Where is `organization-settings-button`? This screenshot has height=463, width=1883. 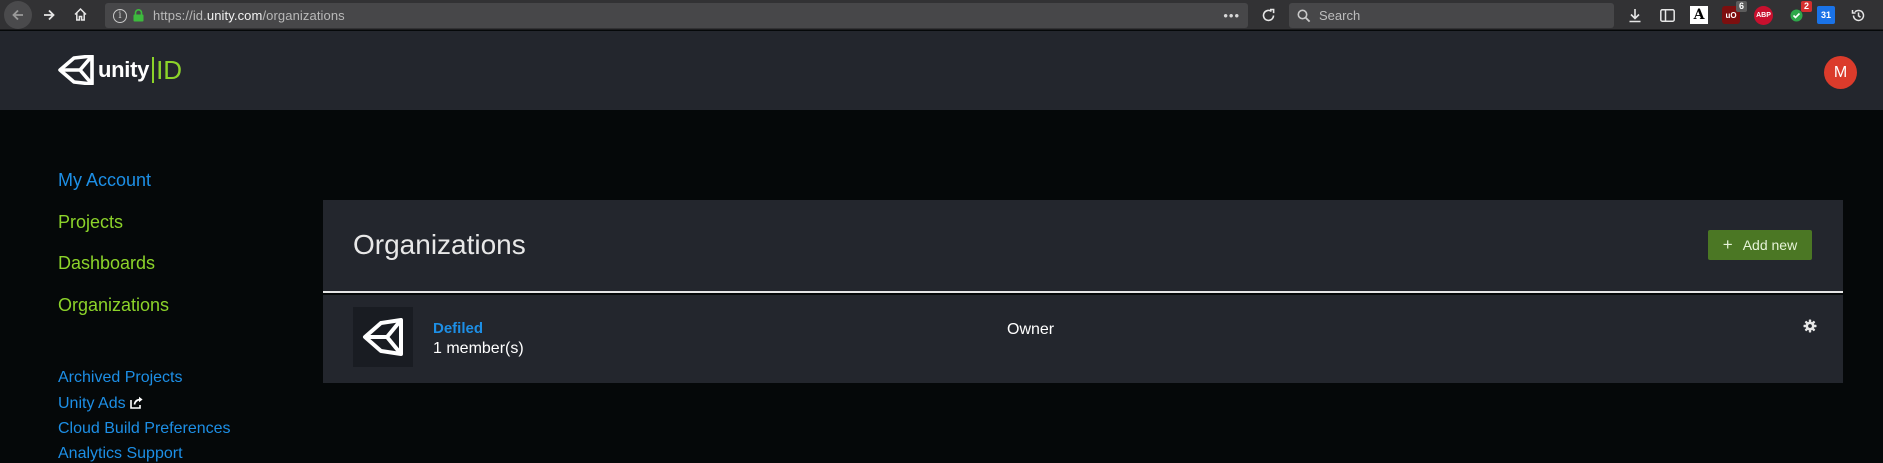 organization-settings-button is located at coordinates (1810, 326).